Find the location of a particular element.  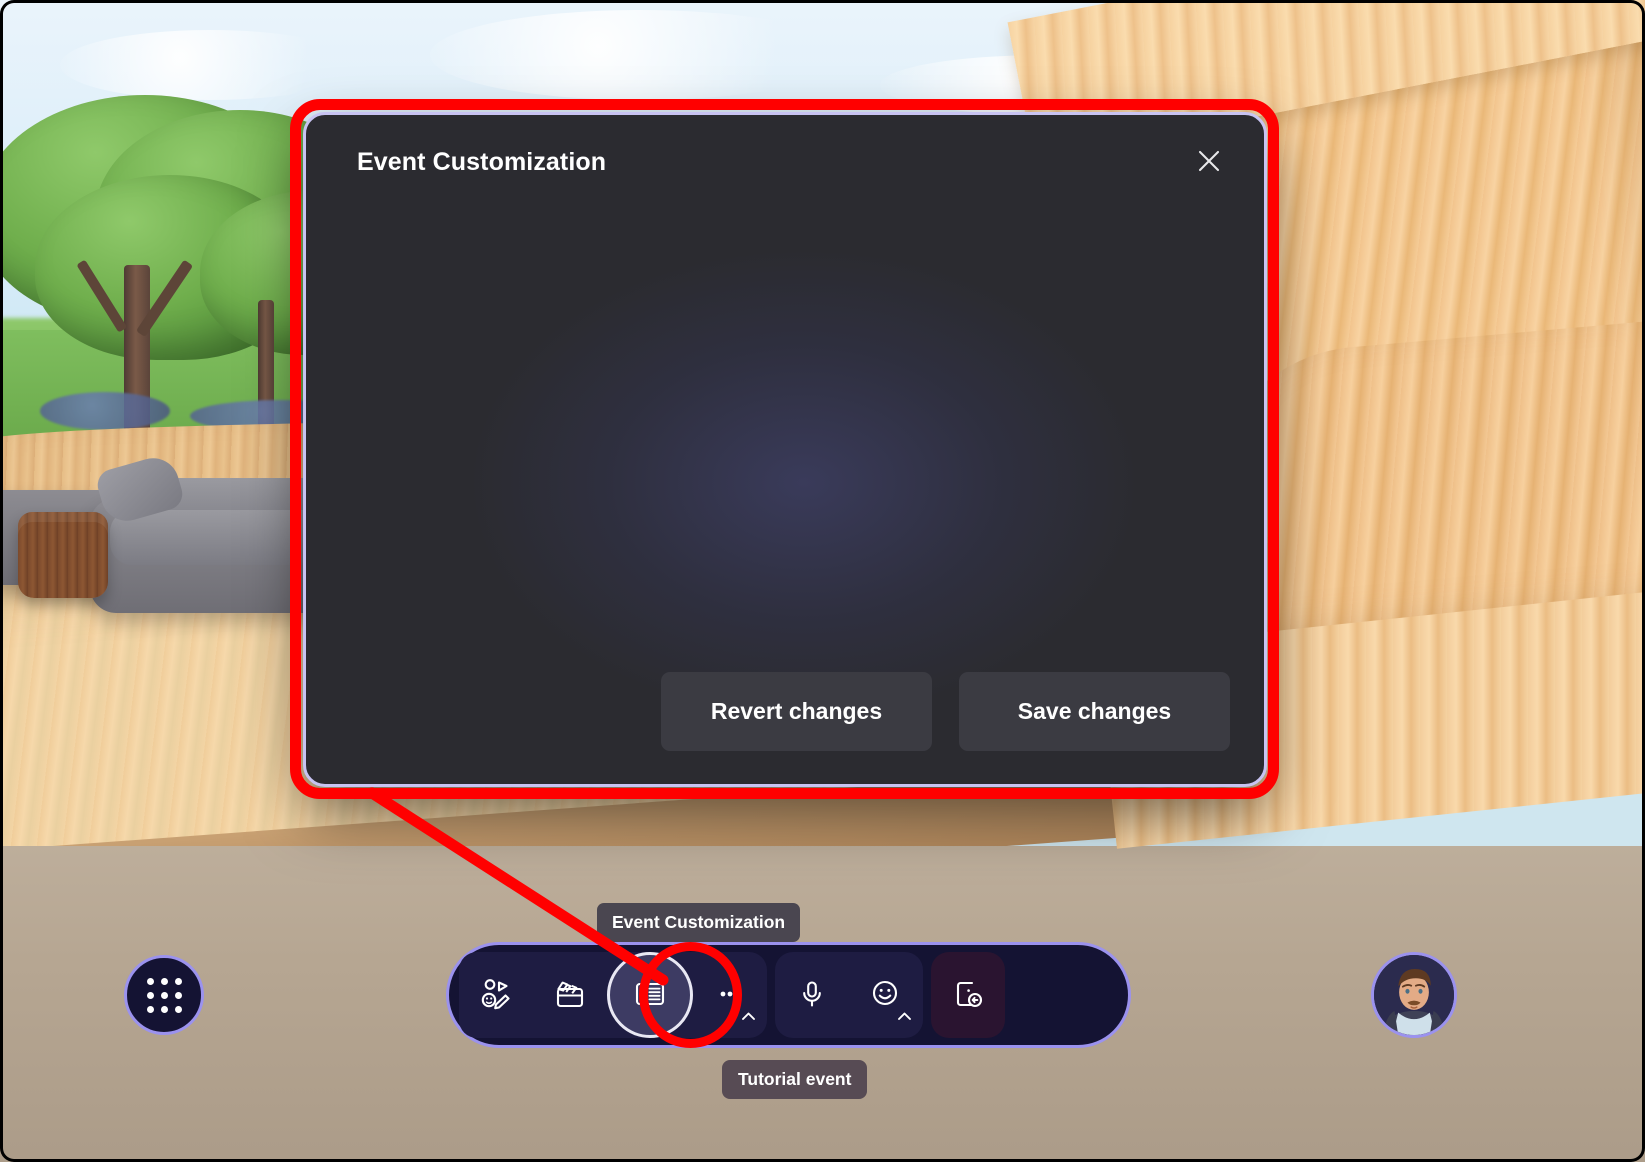

wooden-stool is located at coordinates (63, 555).